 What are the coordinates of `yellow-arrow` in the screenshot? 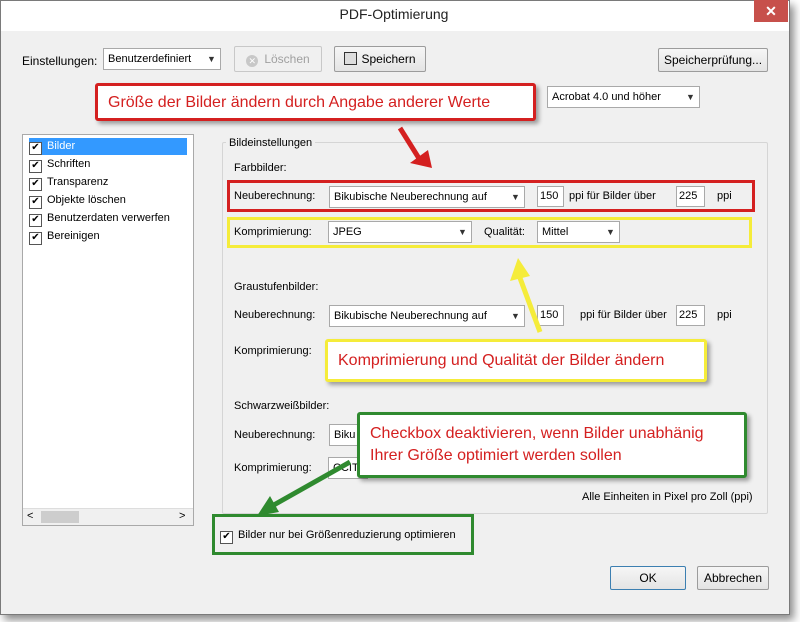 It's located at (530, 305).